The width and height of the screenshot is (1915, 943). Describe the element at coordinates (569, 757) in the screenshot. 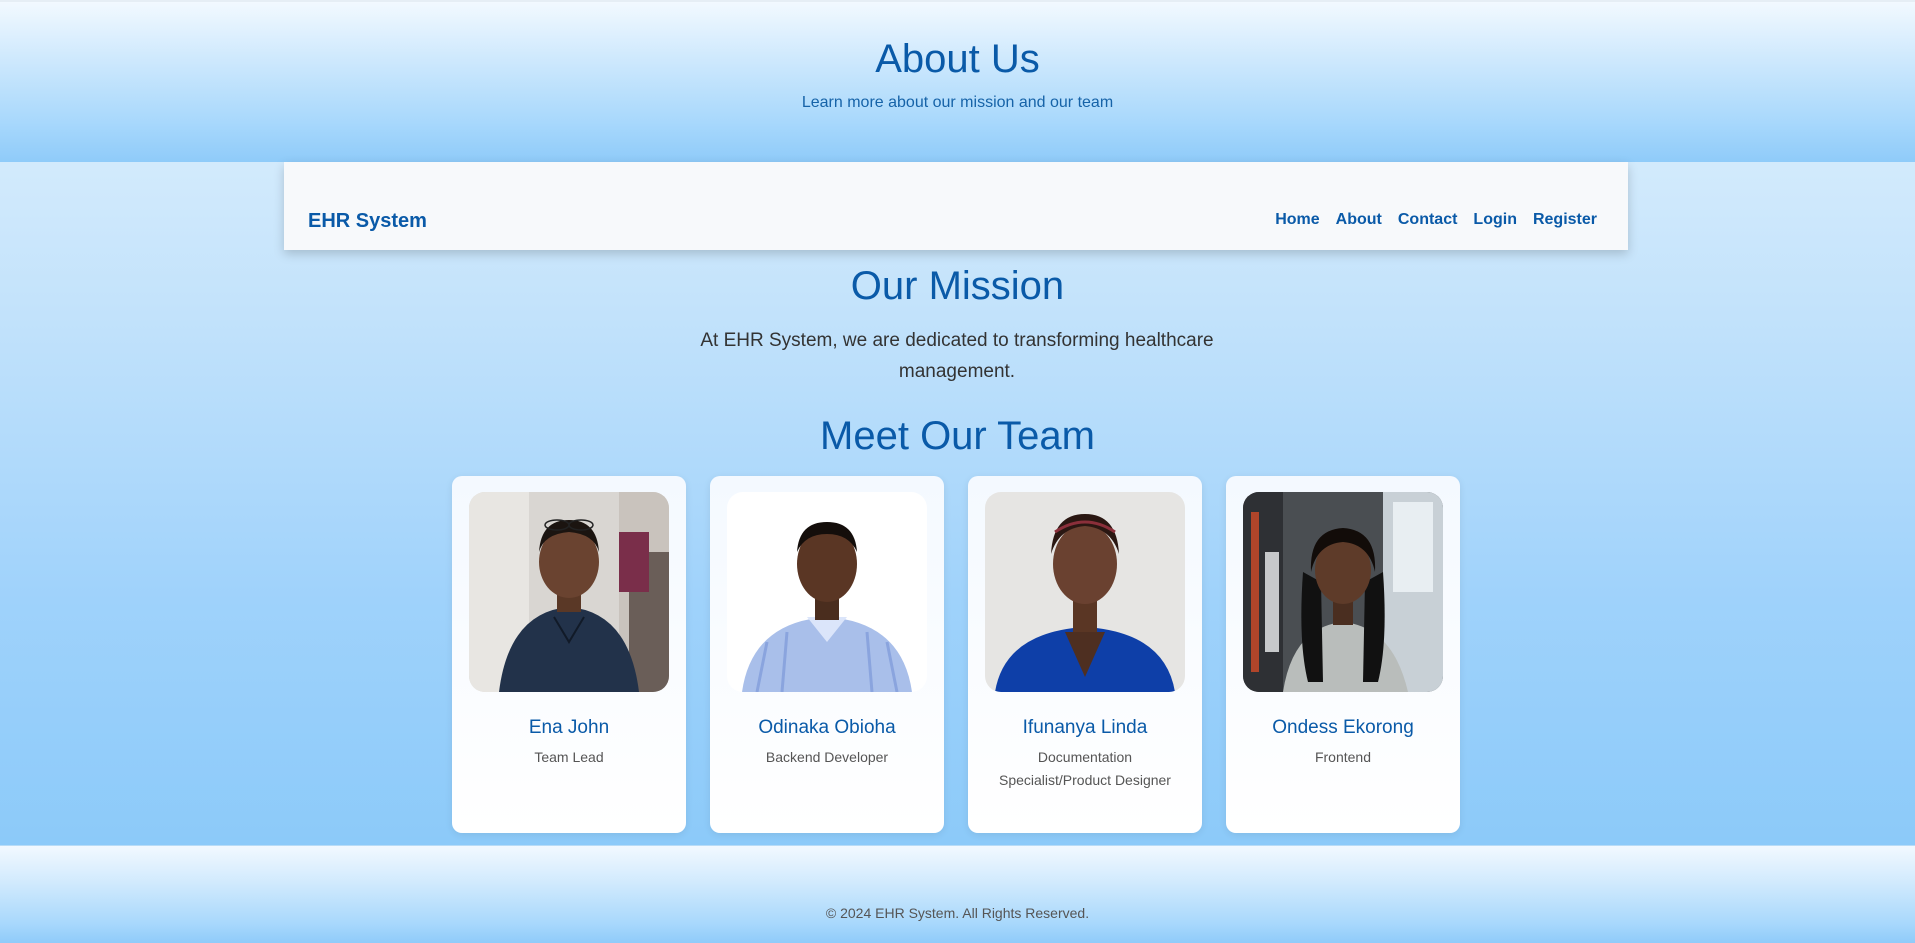

I see `team-member-role: Team Lead` at that location.